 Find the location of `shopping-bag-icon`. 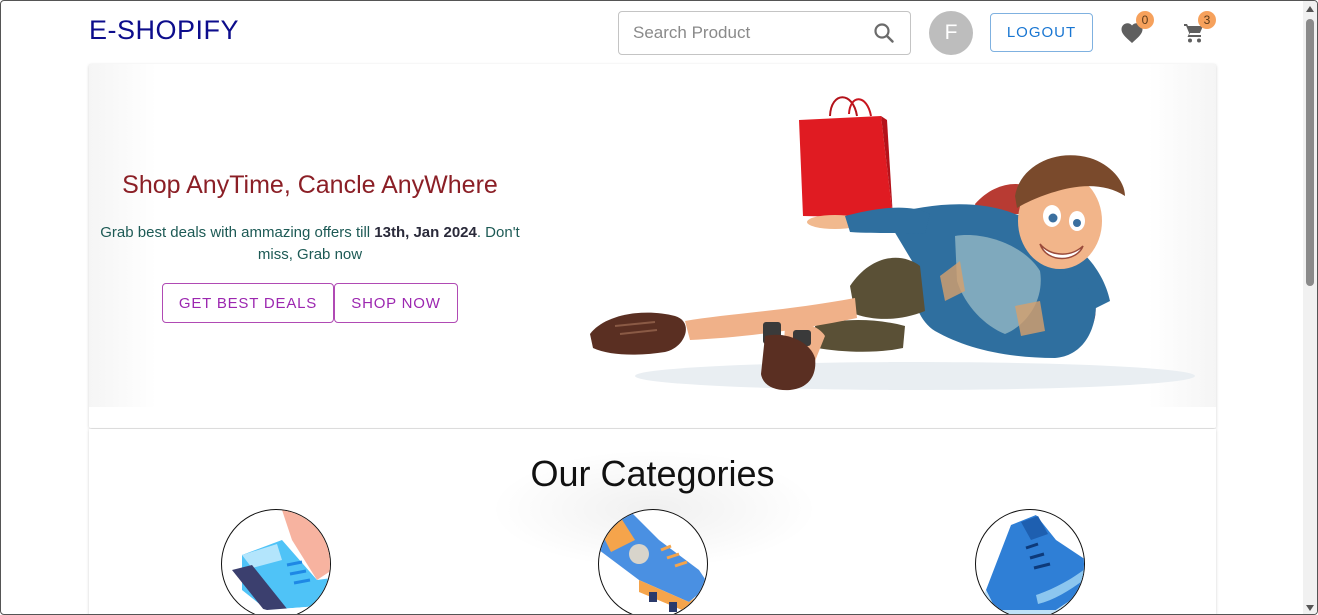

shopping-bag-icon is located at coordinates (846, 157).